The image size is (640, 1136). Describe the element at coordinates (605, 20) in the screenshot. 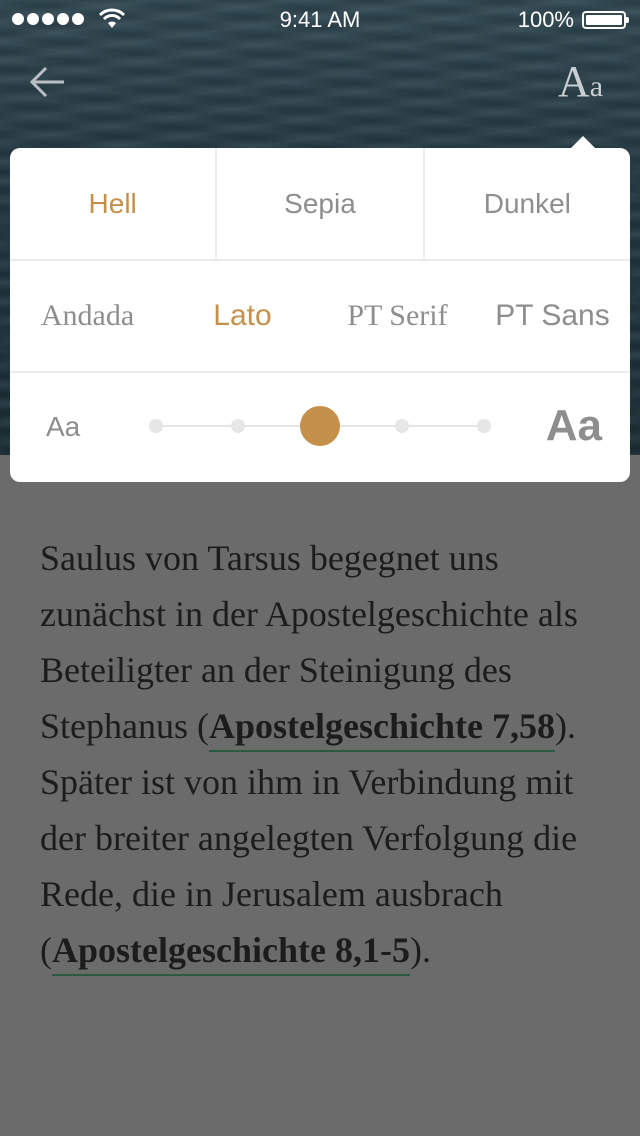

I see `battery-icon` at that location.